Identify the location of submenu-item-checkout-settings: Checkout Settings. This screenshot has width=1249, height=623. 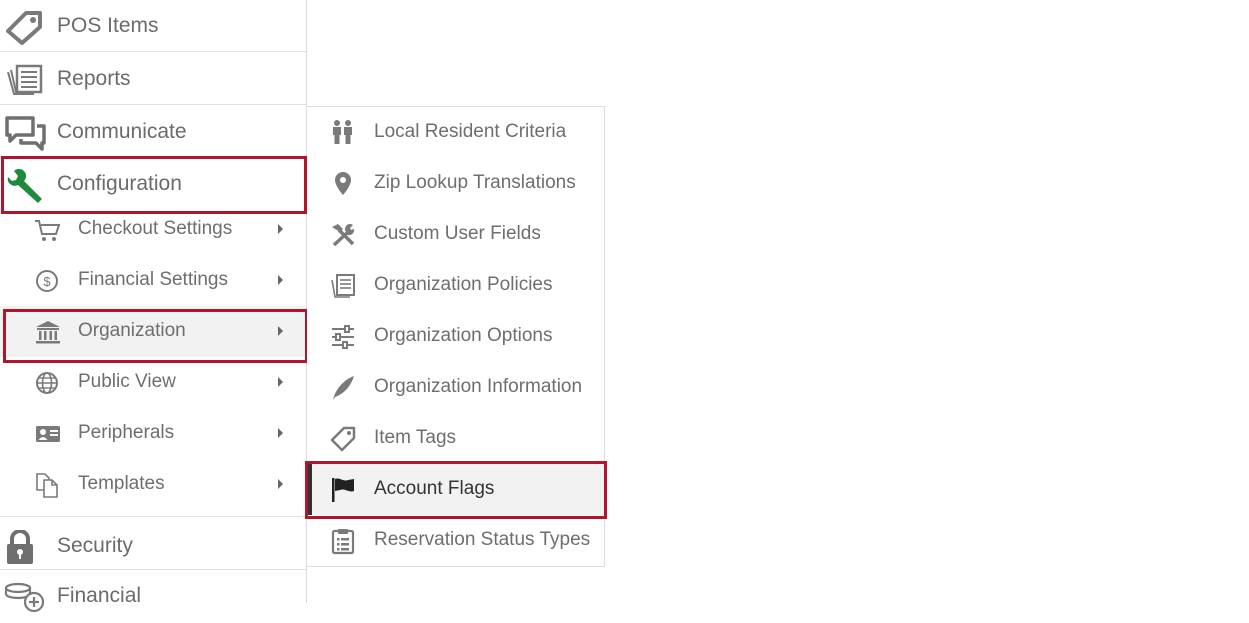
(153, 229).